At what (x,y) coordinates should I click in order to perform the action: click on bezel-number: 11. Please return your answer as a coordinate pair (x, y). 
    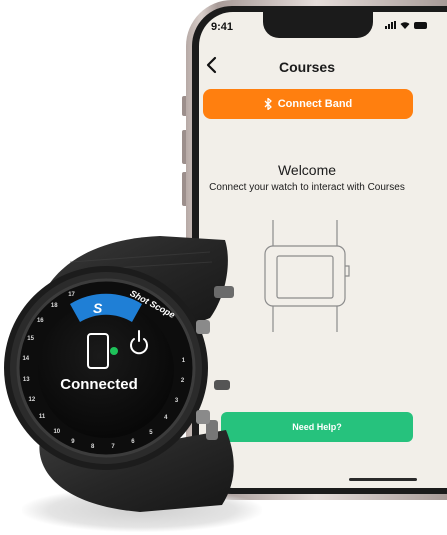
    Looking at the image, I should click on (42, 417).